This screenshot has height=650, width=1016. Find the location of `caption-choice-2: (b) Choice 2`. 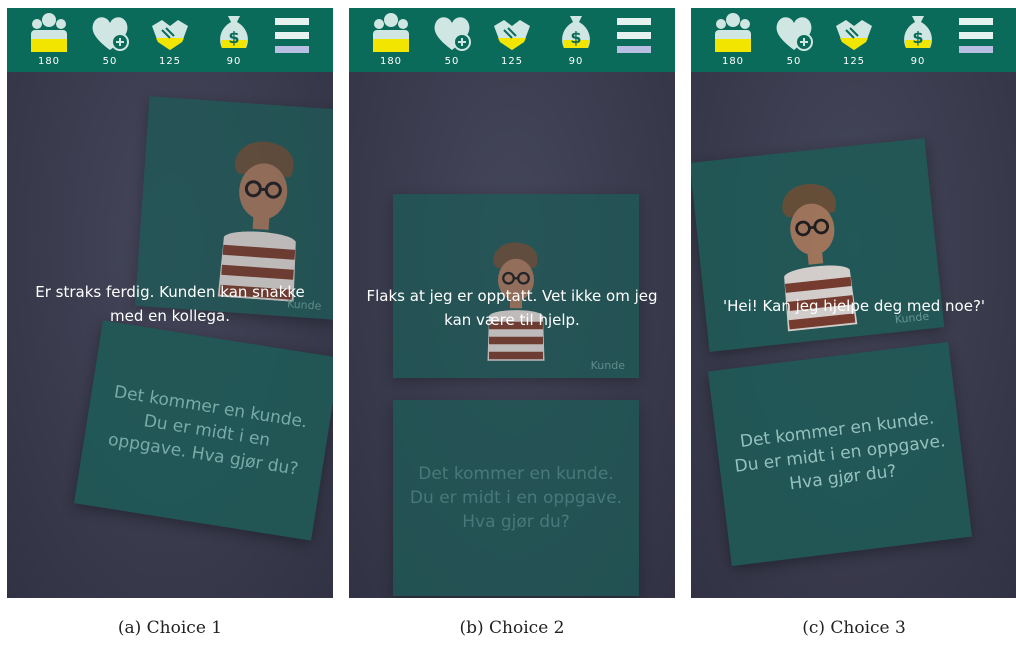

caption-choice-2: (b) Choice 2 is located at coordinates (512, 628).